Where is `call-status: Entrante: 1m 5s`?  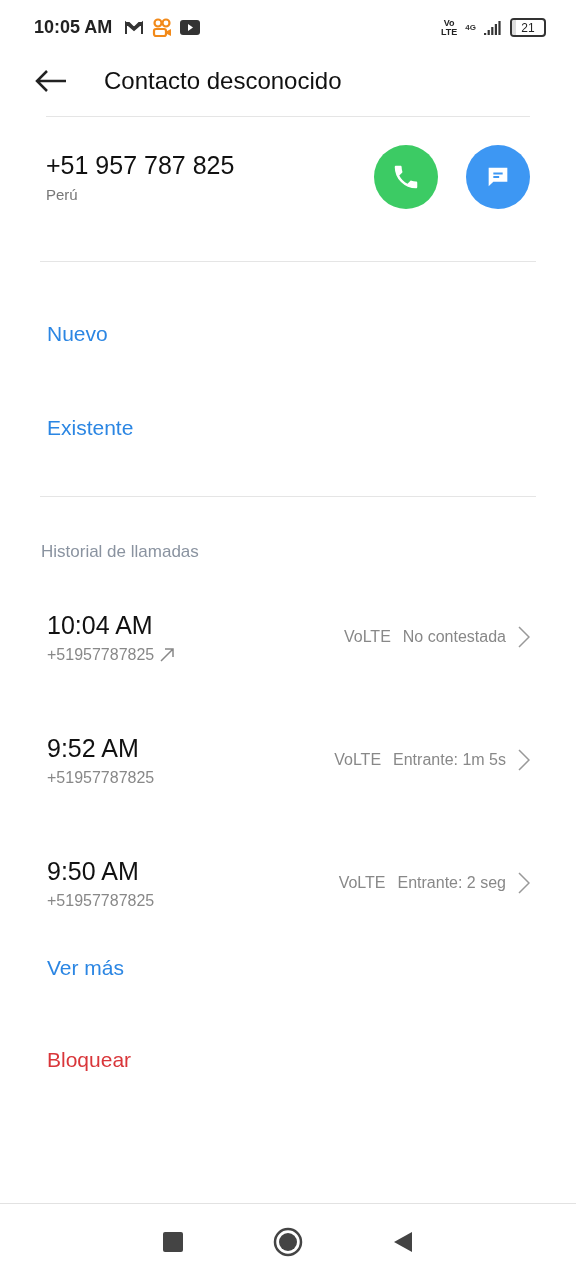 call-status: Entrante: 1m 5s is located at coordinates (449, 760).